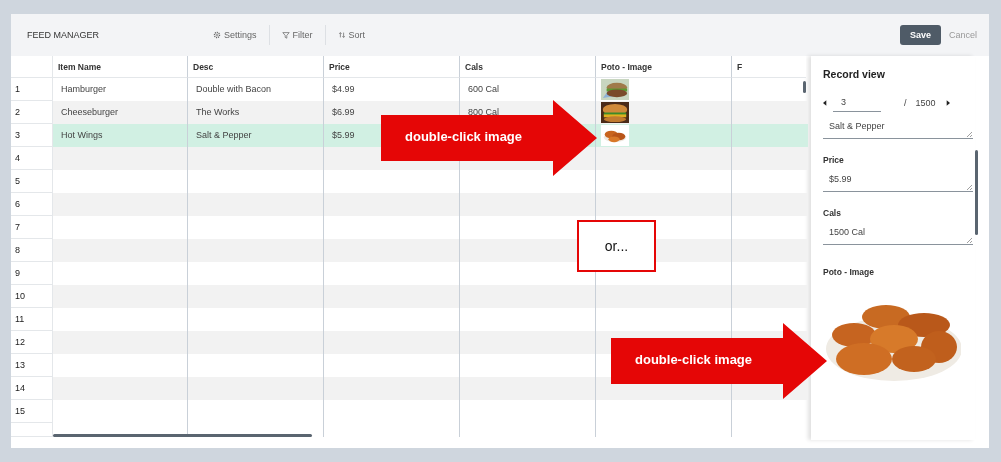  I want to click on row-number: 8, so click(32, 250).